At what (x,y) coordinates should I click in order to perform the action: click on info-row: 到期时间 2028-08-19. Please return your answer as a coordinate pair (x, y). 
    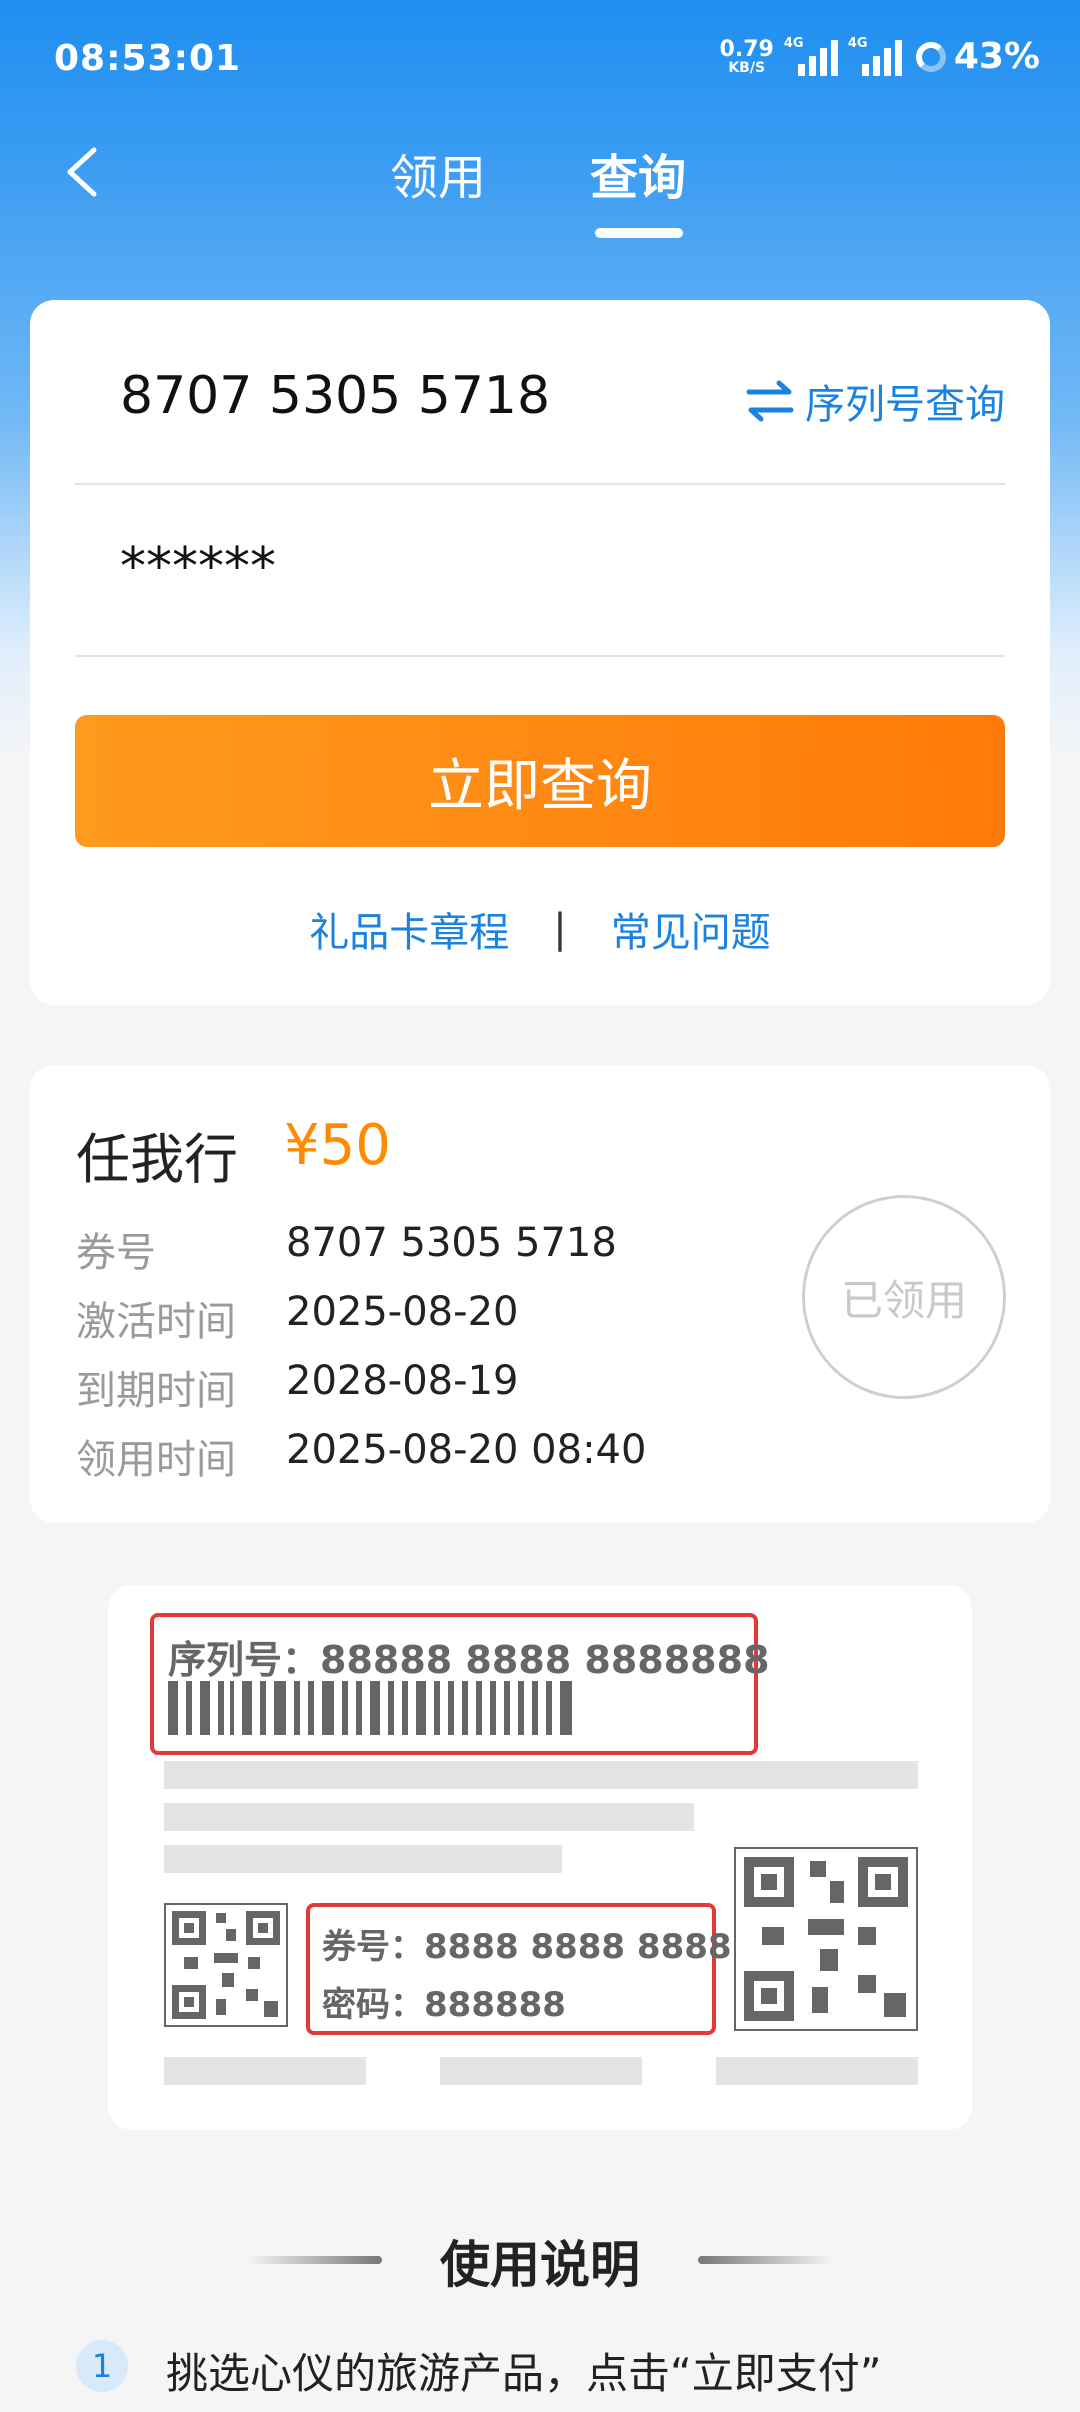
    Looking at the image, I should click on (297, 1387).